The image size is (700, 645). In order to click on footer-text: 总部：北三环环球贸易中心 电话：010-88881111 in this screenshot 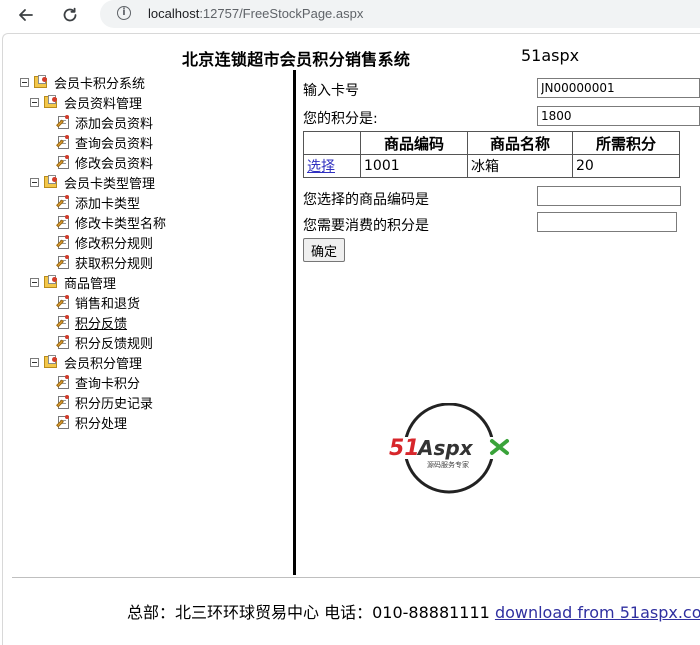, I will do `click(311, 612)`.